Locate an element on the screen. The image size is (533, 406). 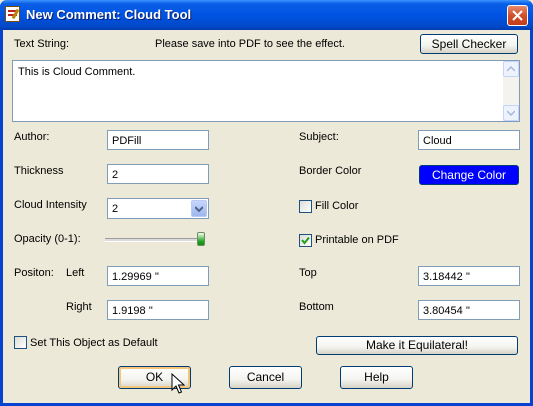
help-button: Help is located at coordinates (376, 377).